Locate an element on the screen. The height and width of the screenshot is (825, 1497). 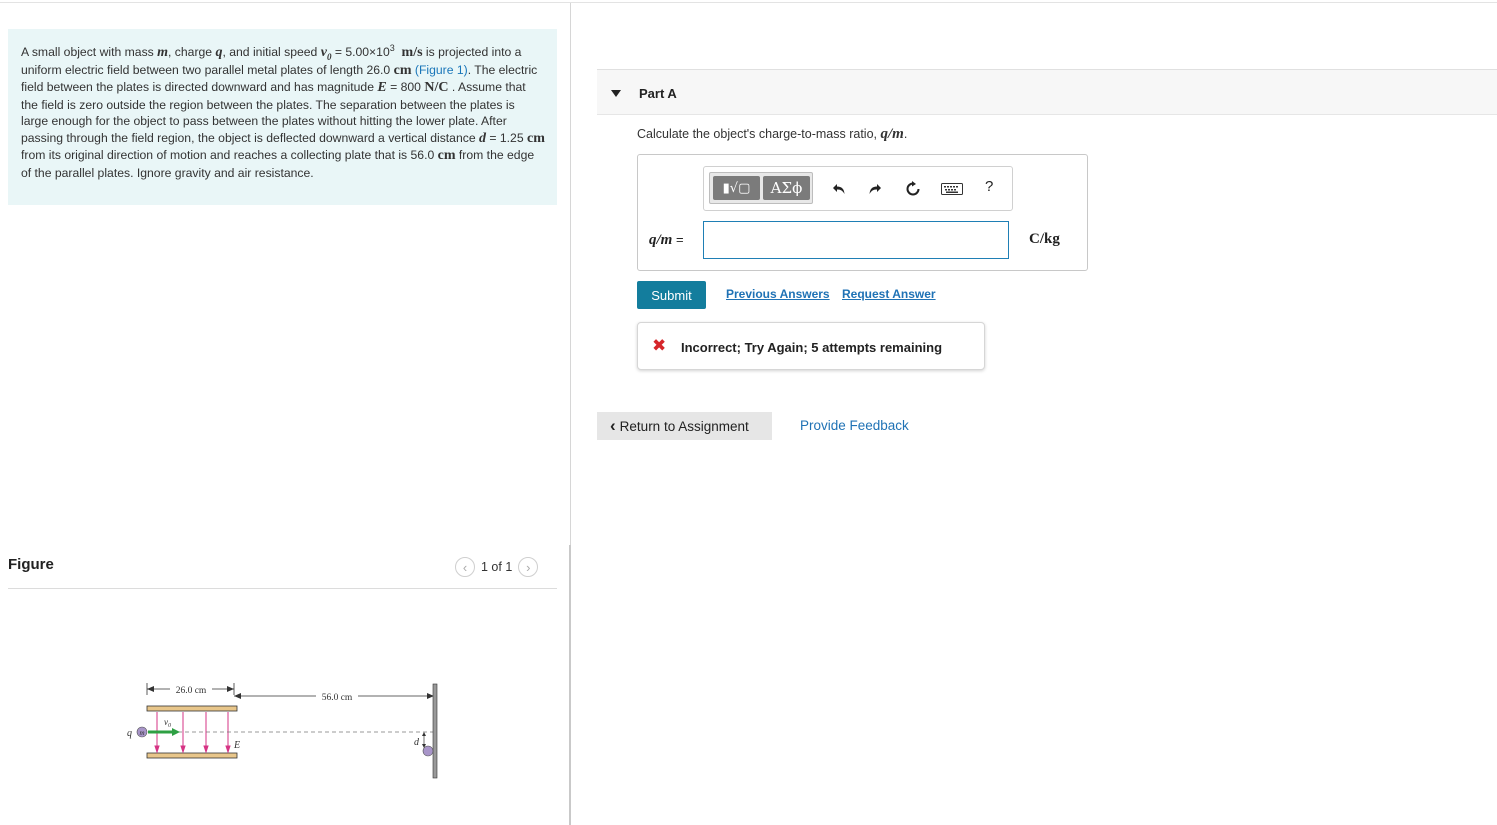
figure-diagram: 26.0 cm 56.0 cm E m q v0 d is located at coordinates (282, 730).